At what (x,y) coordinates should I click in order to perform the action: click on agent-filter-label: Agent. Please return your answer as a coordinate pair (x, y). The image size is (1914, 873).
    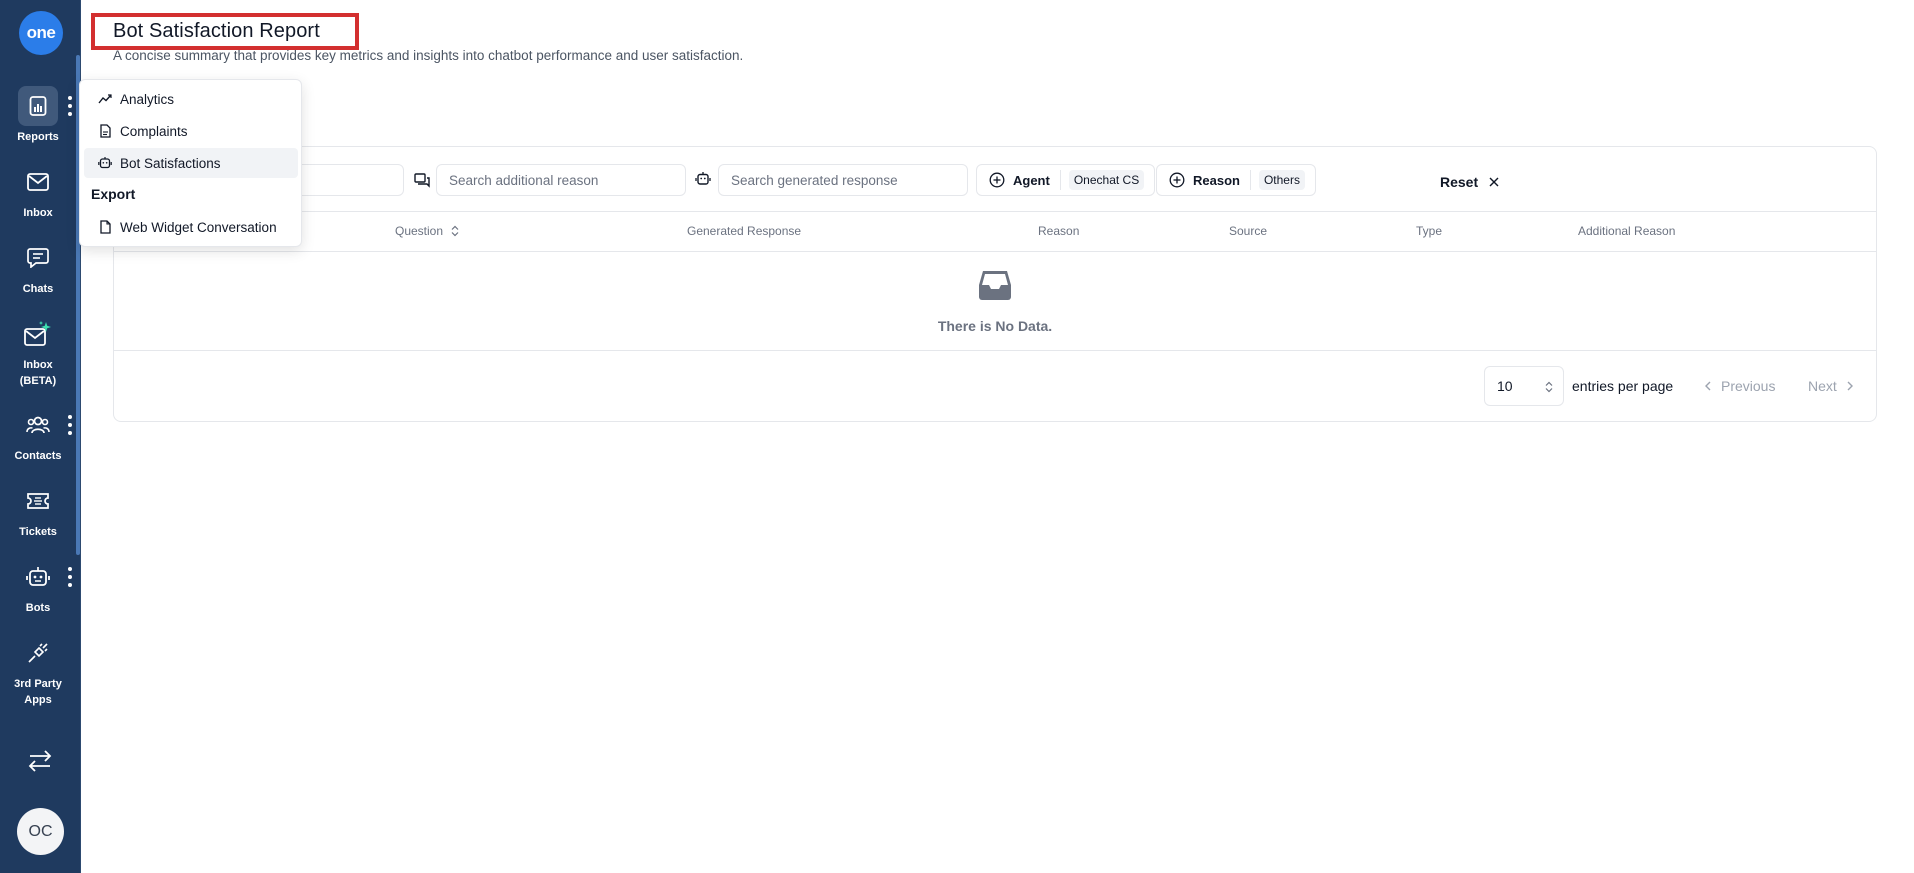
    Looking at the image, I should click on (1031, 180).